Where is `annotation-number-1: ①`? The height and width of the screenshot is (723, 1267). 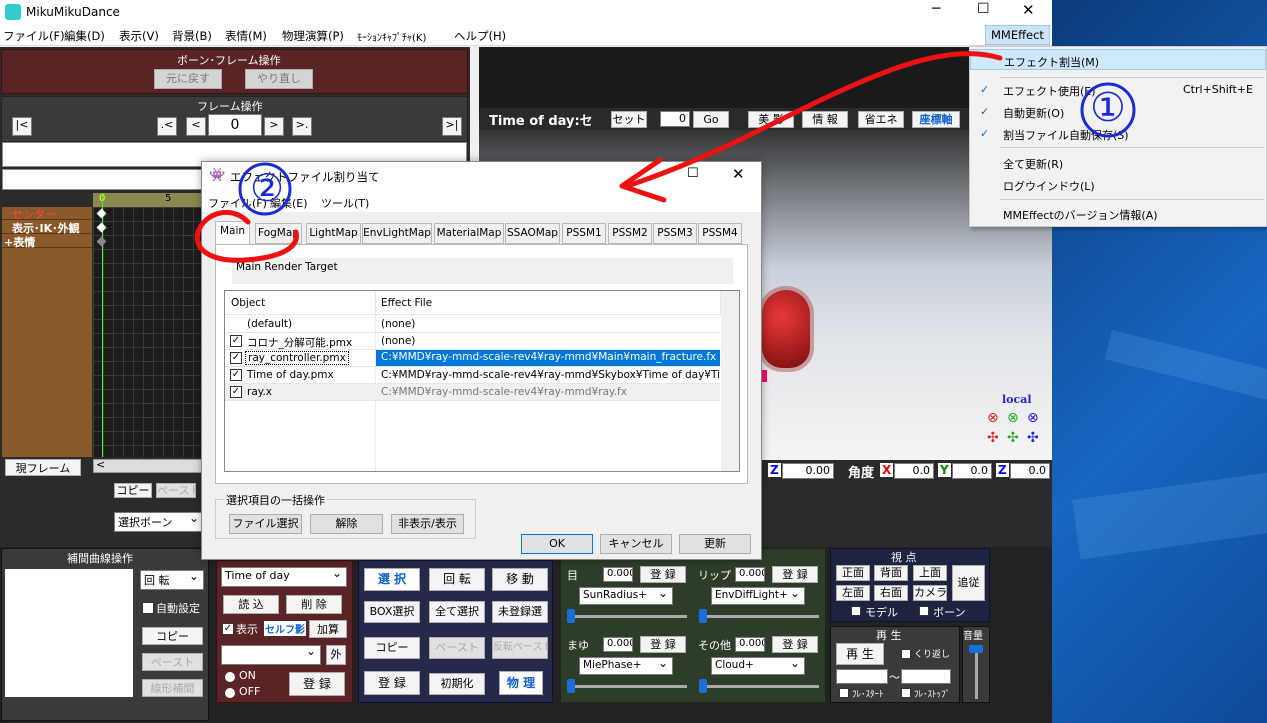 annotation-number-1: ① is located at coordinates (1108, 108).